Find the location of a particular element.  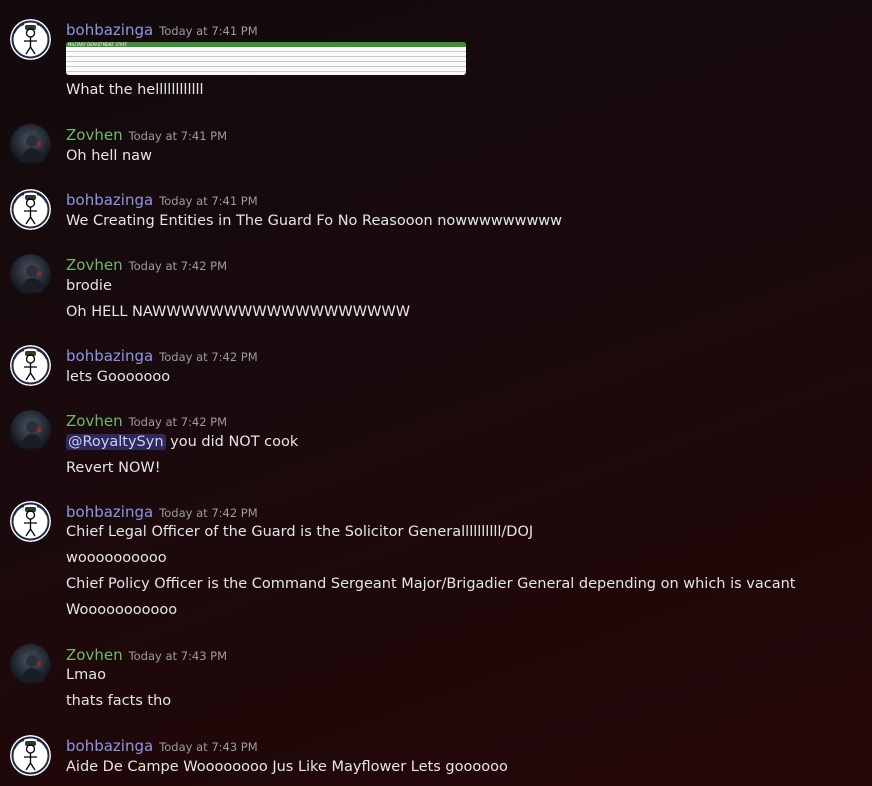

message-text: Wooooooooooo is located at coordinates (122, 610).